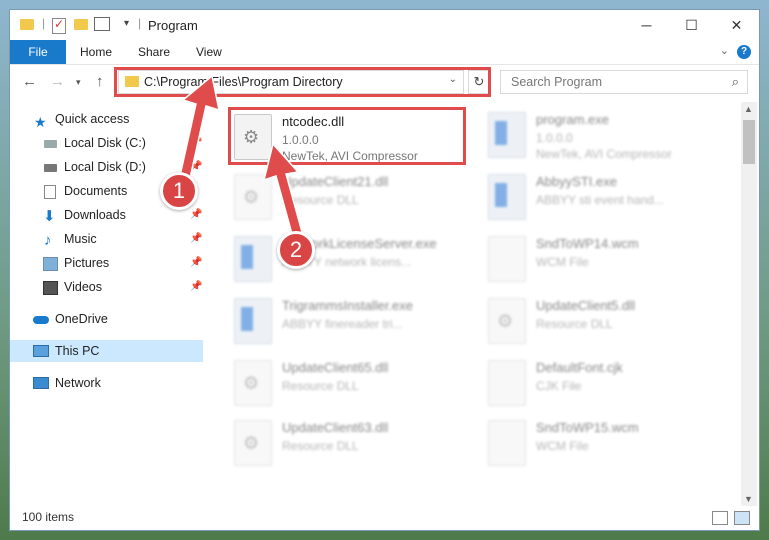 The width and height of the screenshot is (769, 540). What do you see at coordinates (736, 25) in the screenshot?
I see `close-button: ✕` at bounding box center [736, 25].